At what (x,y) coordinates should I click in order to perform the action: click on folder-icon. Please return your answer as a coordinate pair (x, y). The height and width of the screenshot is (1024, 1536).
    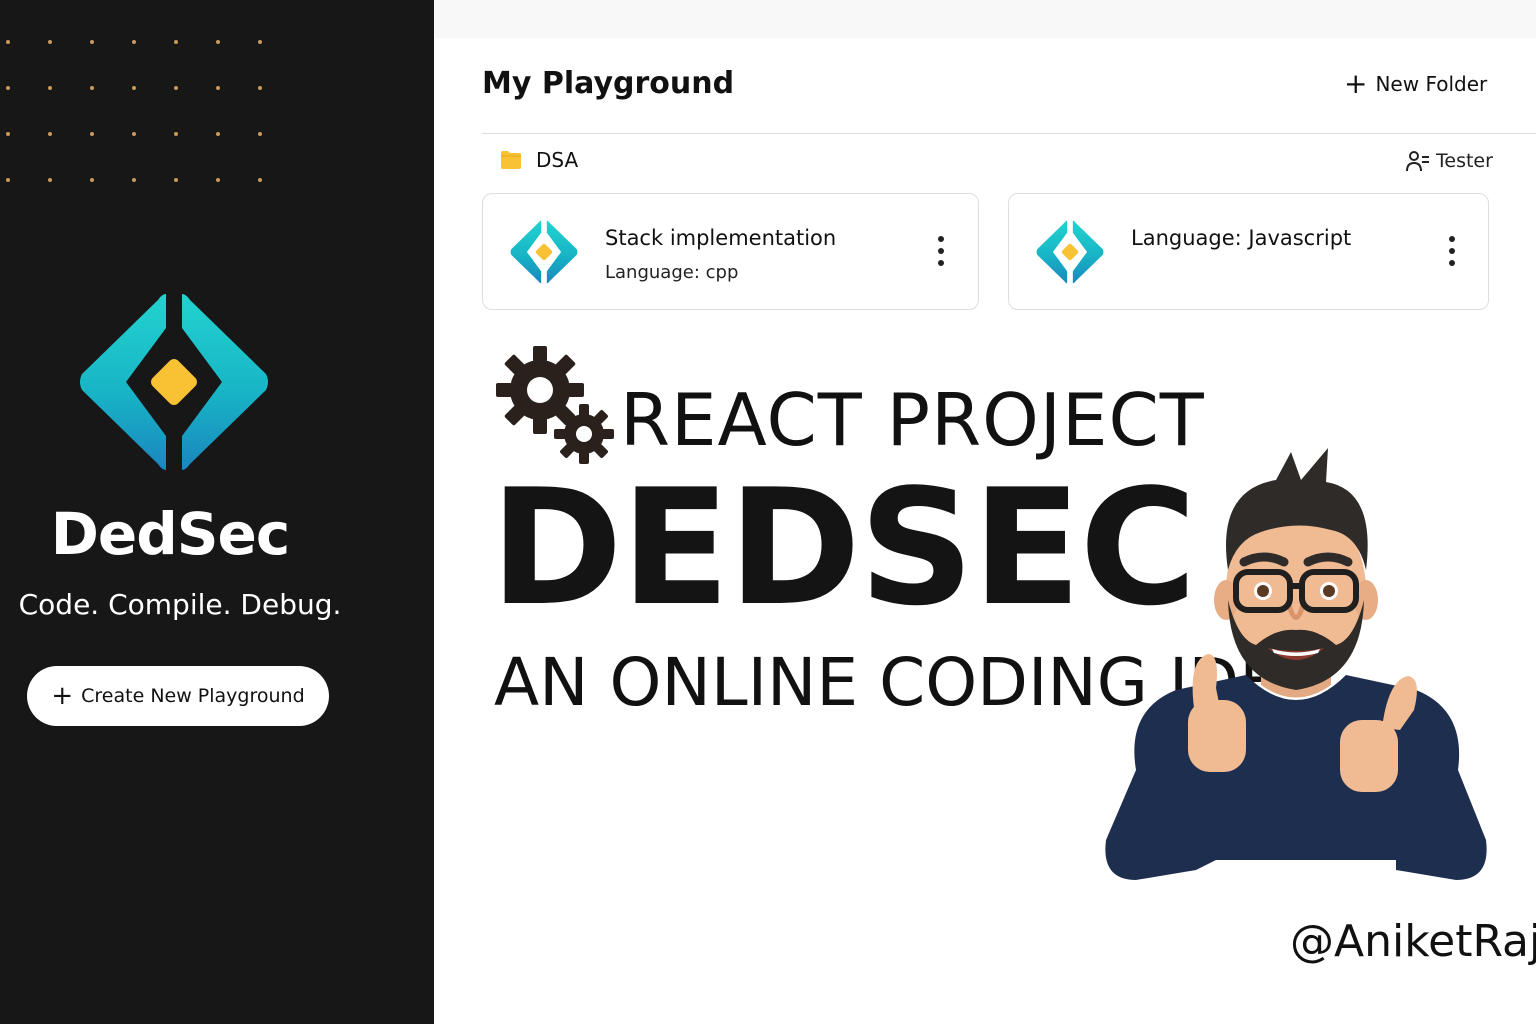
    Looking at the image, I should click on (511, 160).